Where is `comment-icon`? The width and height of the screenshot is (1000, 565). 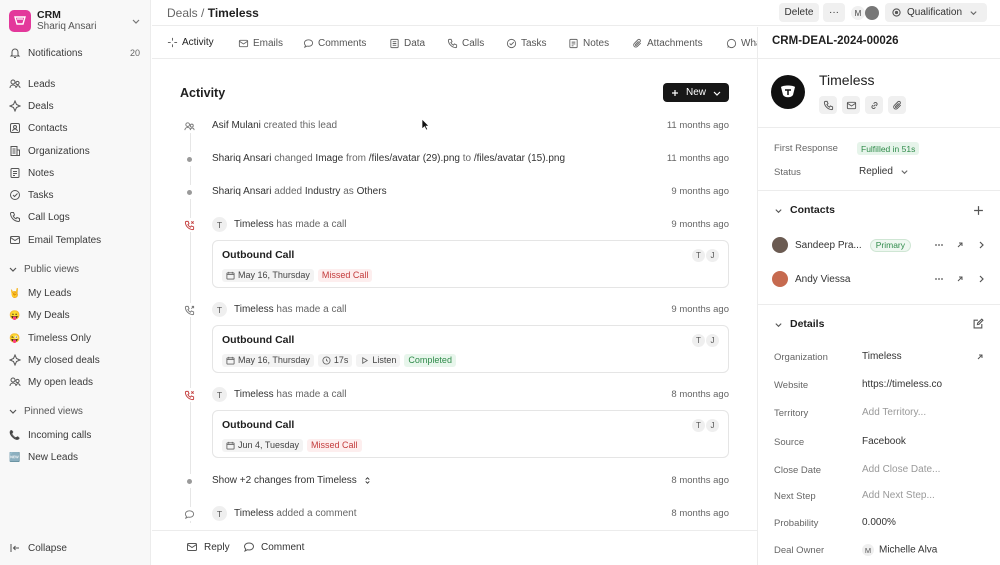 comment-icon is located at coordinates (189, 514).